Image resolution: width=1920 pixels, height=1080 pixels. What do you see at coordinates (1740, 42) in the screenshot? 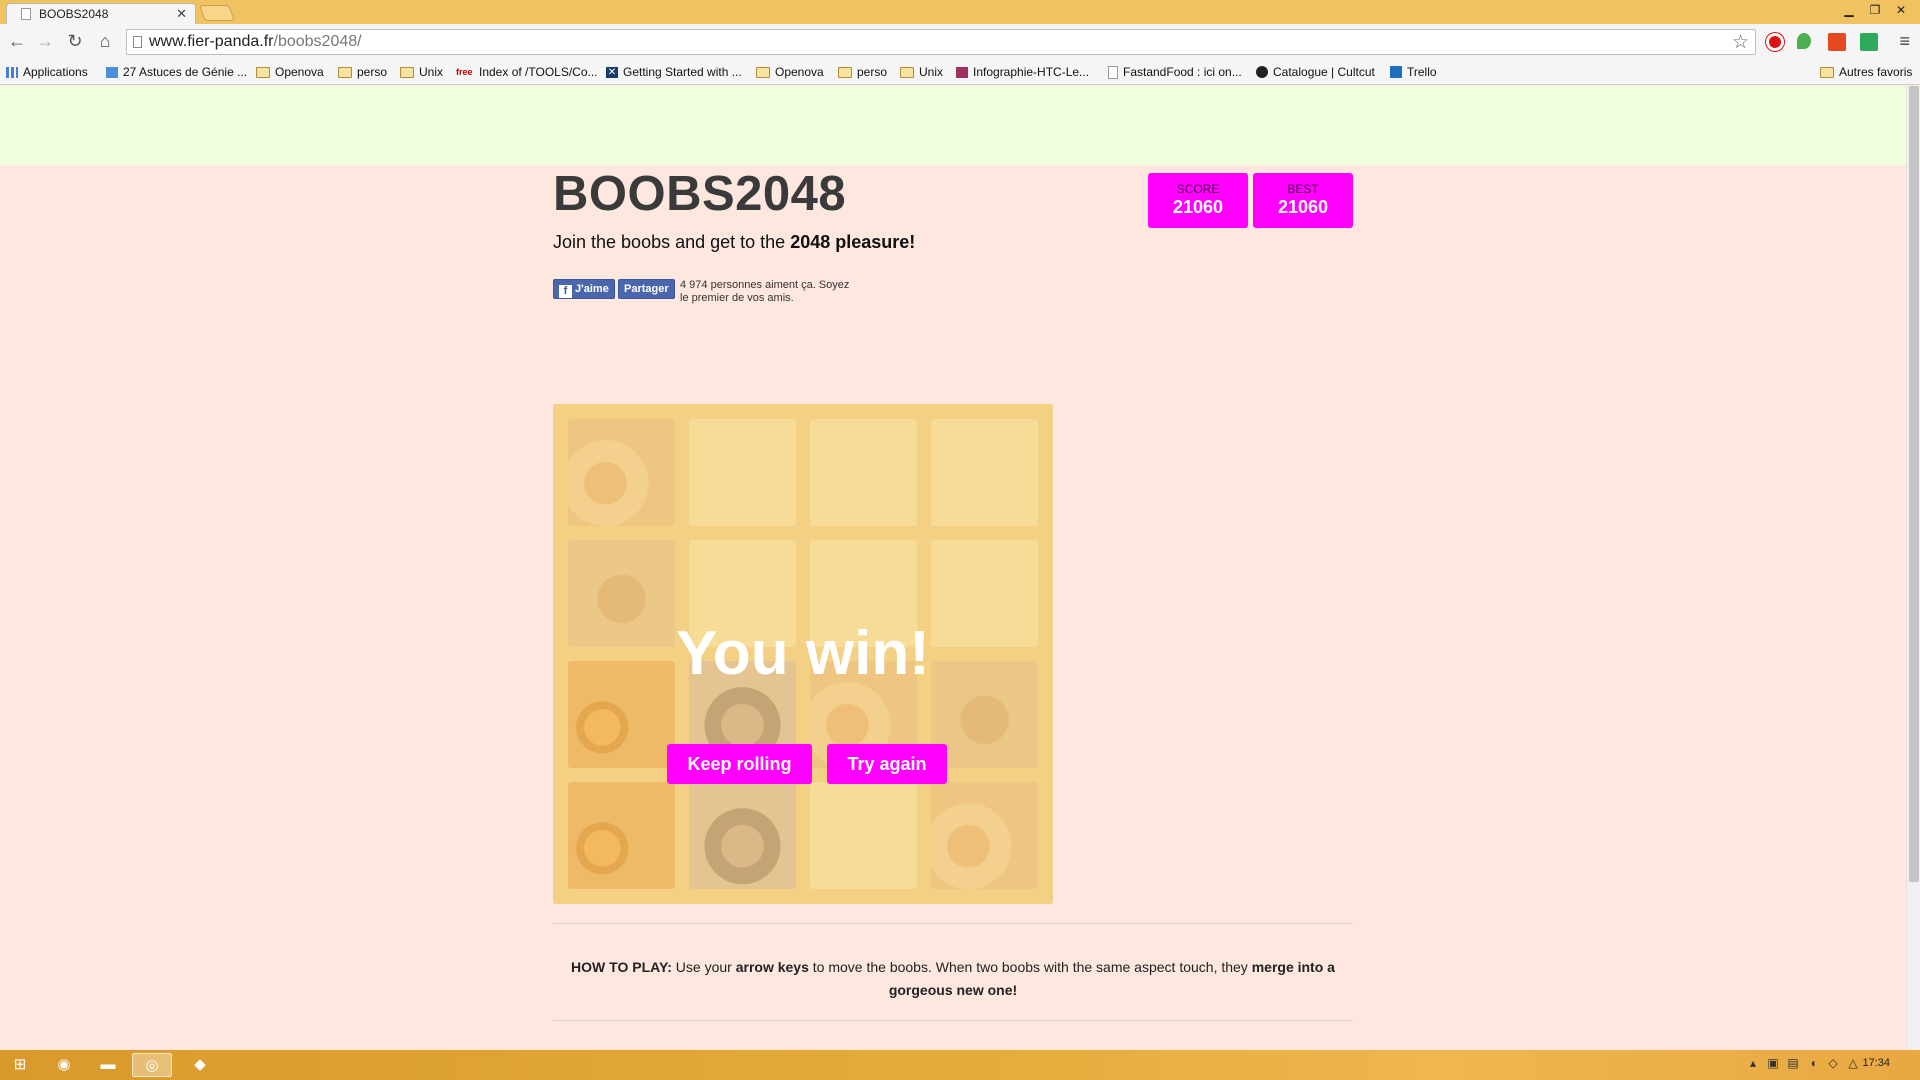
I see `bookmark-star-icon: ☆` at bounding box center [1740, 42].